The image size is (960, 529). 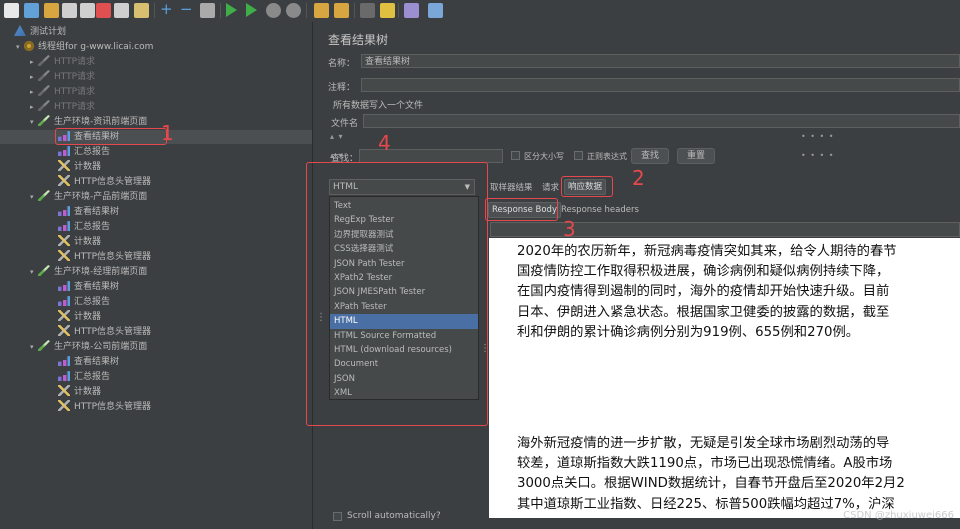 What do you see at coordinates (515, 155) in the screenshot?
I see `case-sensitive-checkbox` at bounding box center [515, 155].